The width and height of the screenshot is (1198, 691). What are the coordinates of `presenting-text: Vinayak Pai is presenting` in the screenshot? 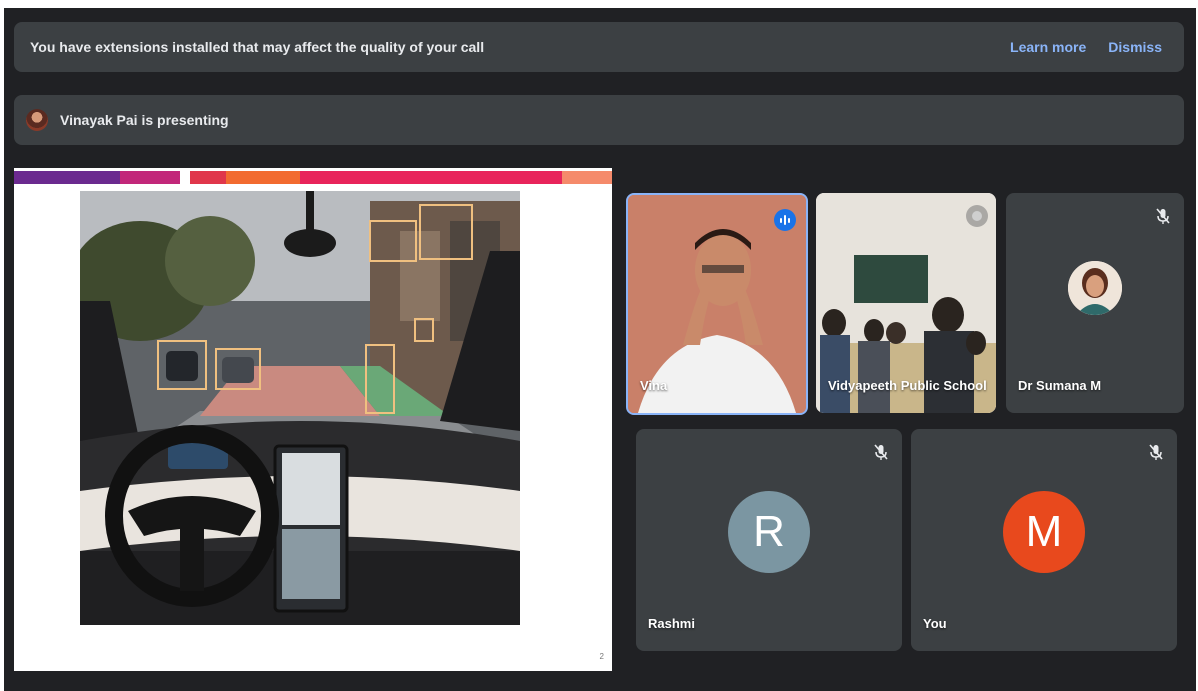 It's located at (144, 120).